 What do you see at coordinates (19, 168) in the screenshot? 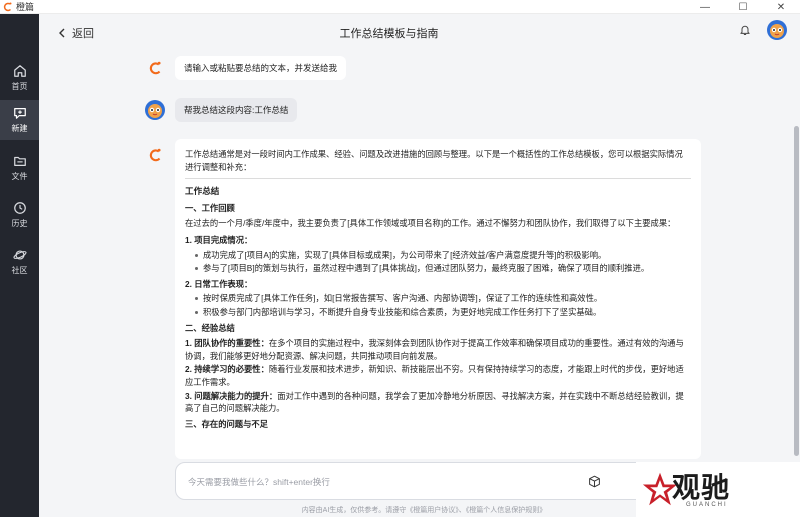
I see `sidebar-item-files: 文件` at bounding box center [19, 168].